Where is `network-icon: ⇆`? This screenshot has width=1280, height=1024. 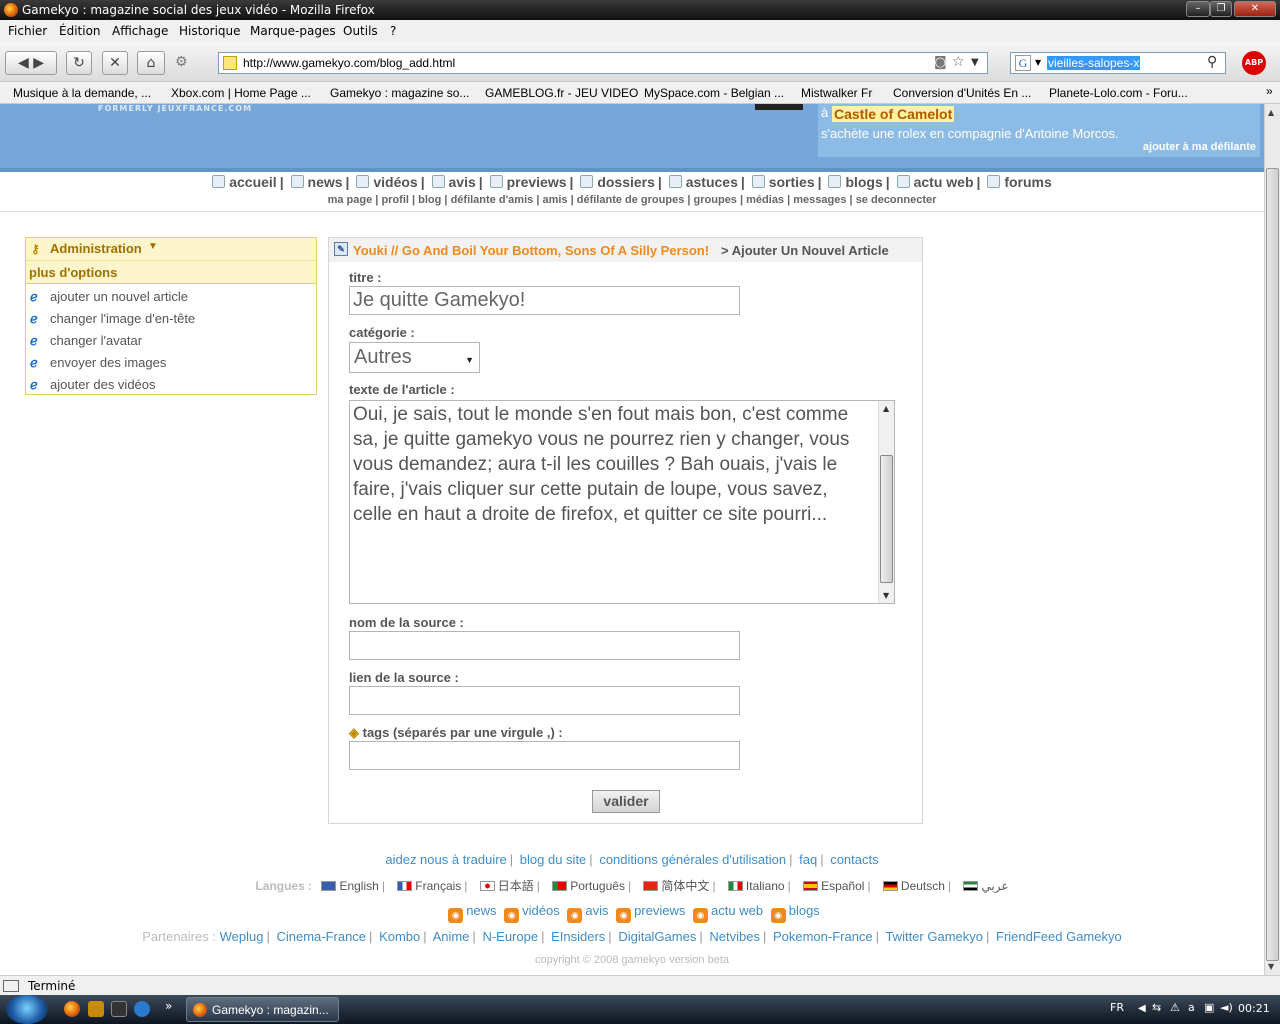 network-icon: ⇆ is located at coordinates (1156, 1007).